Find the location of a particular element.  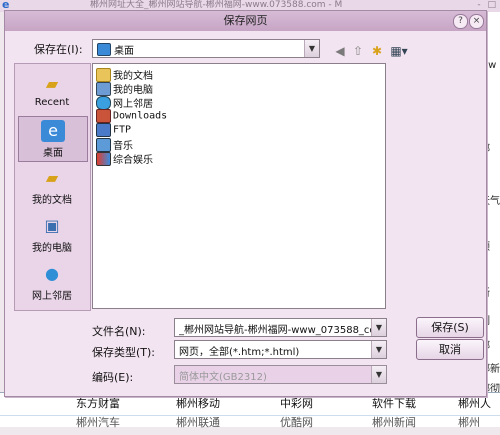

view-menu-icon: ▦▾ is located at coordinates (399, 51).